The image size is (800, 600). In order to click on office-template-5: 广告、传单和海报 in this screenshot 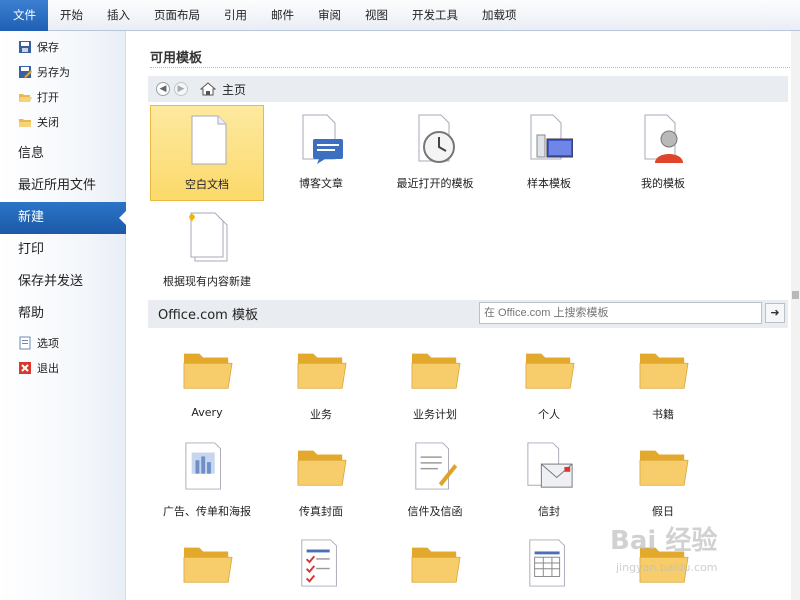, I will do `click(207, 483)`.